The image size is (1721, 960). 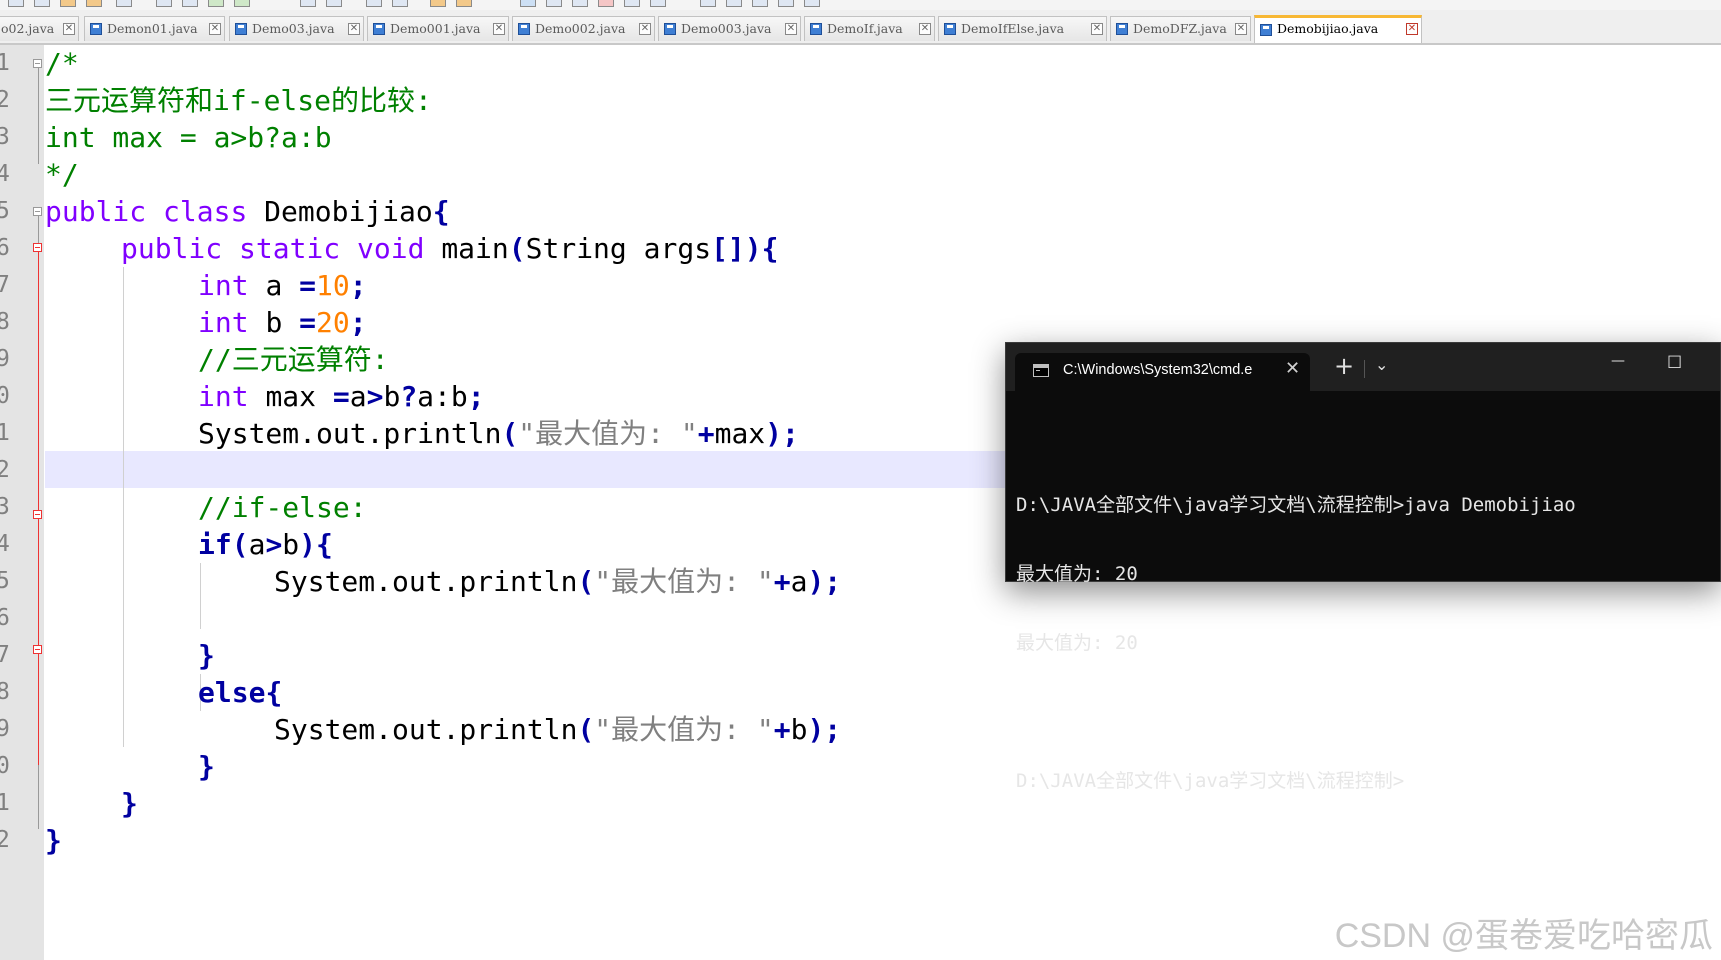 What do you see at coordinates (375, 396) in the screenshot?
I see `operator: >` at bounding box center [375, 396].